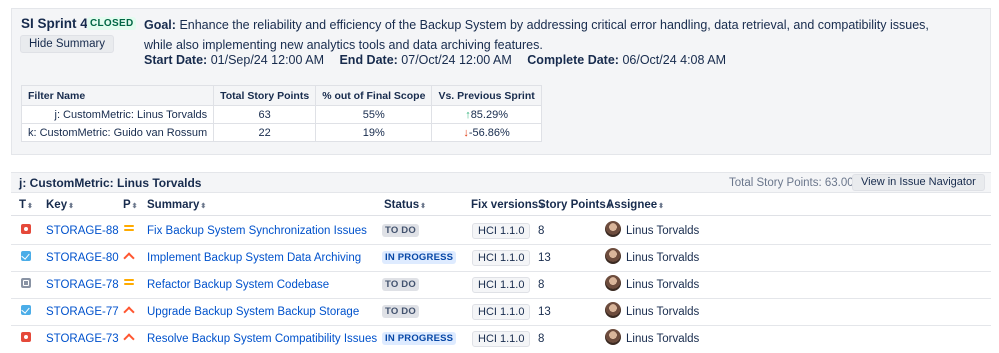 The image size is (999, 353). What do you see at coordinates (176, 60) in the screenshot?
I see `start-date-label: Start Date:` at bounding box center [176, 60].